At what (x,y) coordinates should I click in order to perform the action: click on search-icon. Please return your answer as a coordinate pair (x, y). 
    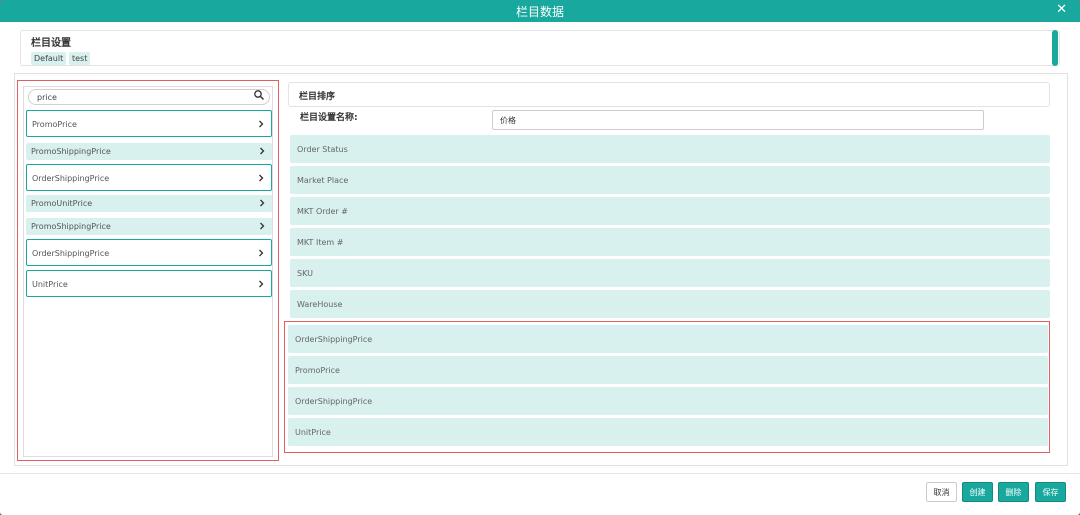
    Looking at the image, I should click on (259, 95).